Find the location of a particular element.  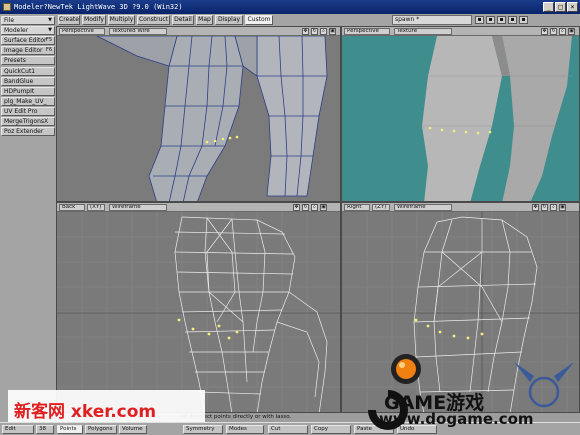

view-type-select: Back is located at coordinates (72, 207).